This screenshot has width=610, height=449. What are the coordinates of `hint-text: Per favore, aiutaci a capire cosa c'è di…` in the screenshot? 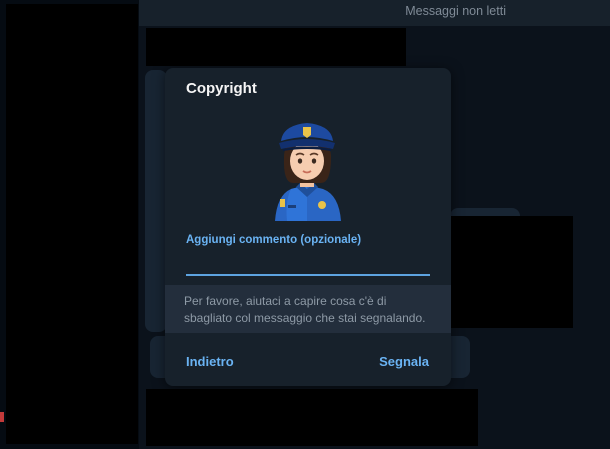 It's located at (305, 309).